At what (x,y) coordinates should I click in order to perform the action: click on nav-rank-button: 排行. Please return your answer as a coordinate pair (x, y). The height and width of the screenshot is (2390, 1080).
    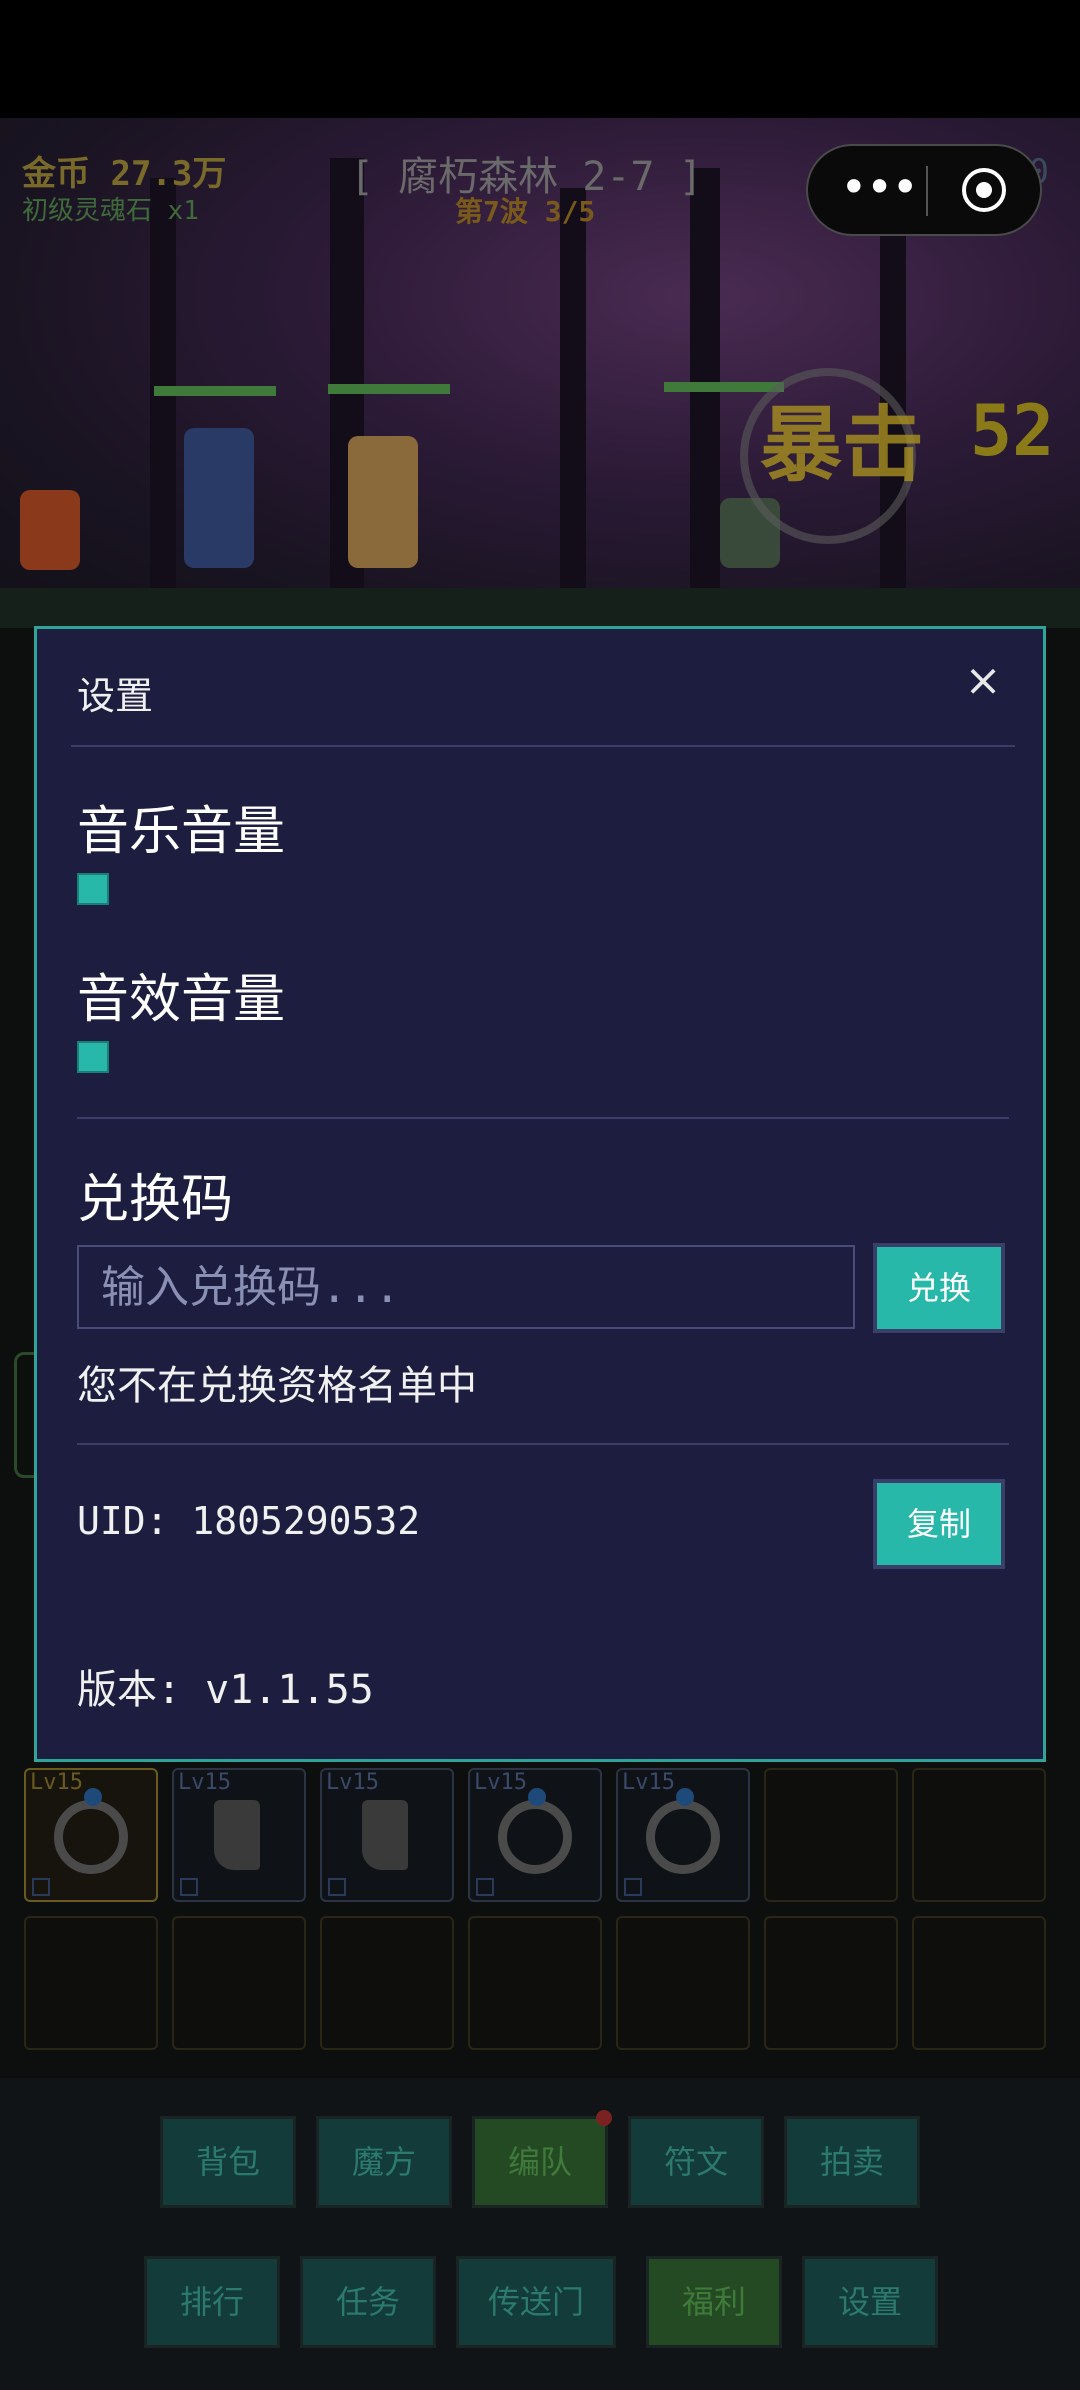
    Looking at the image, I should click on (212, 2302).